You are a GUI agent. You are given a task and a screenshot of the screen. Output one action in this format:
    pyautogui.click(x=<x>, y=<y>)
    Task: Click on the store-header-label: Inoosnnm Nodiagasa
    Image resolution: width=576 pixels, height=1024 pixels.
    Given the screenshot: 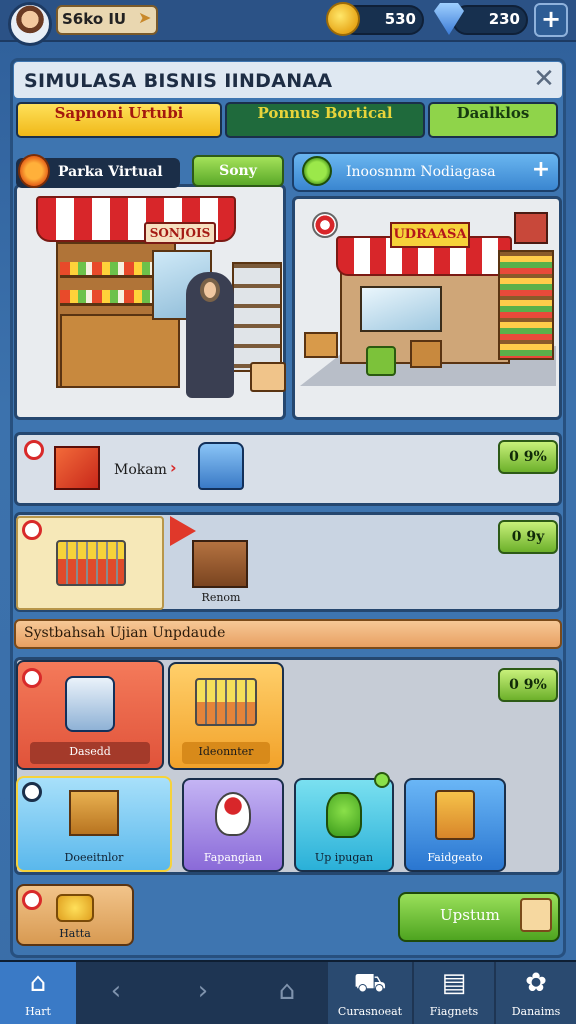 What is the action you would take?
    pyautogui.click(x=421, y=172)
    